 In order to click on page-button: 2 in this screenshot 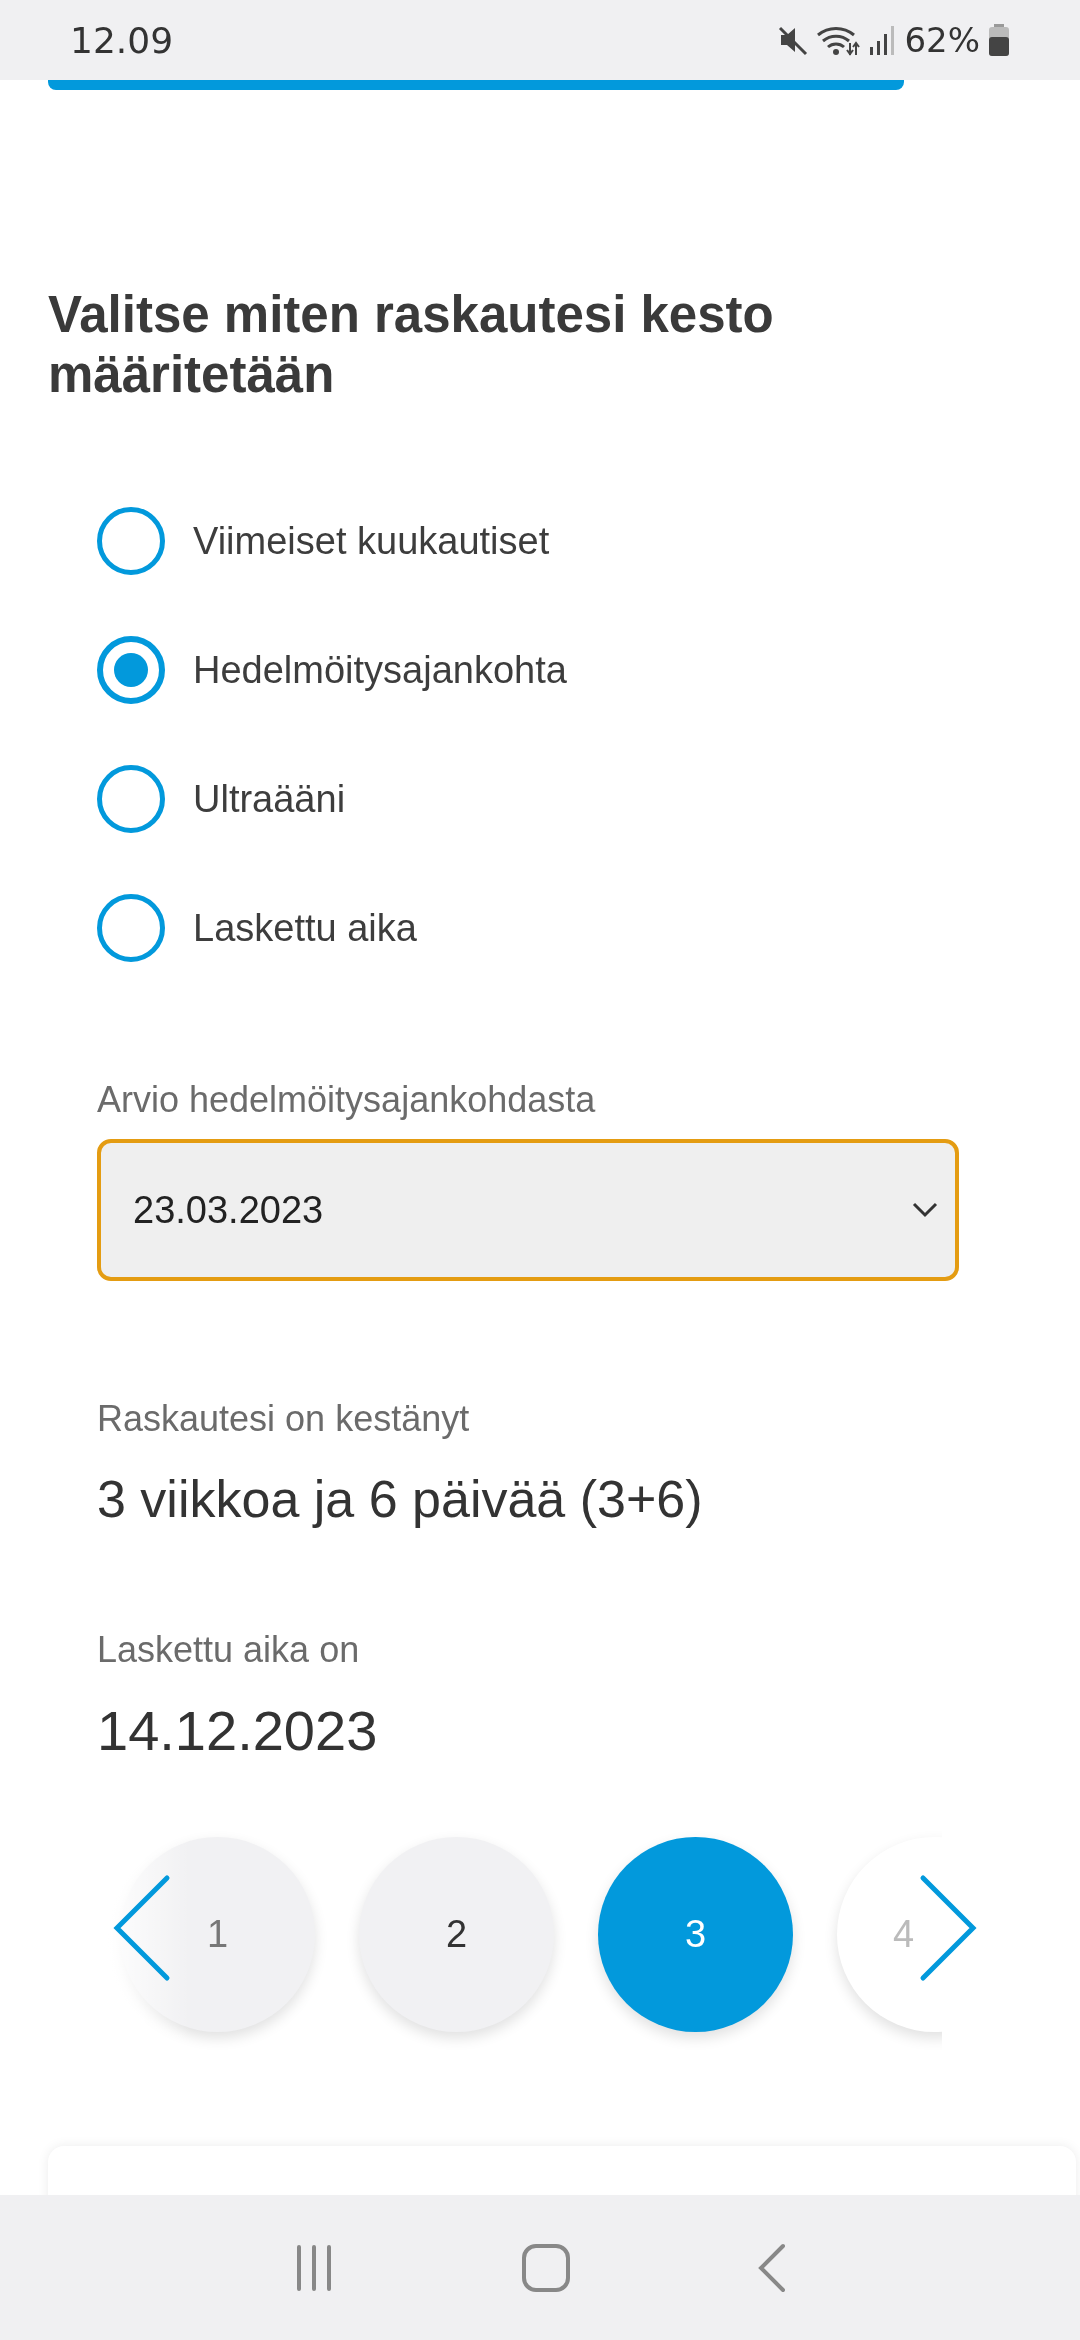, I will do `click(456, 1934)`.